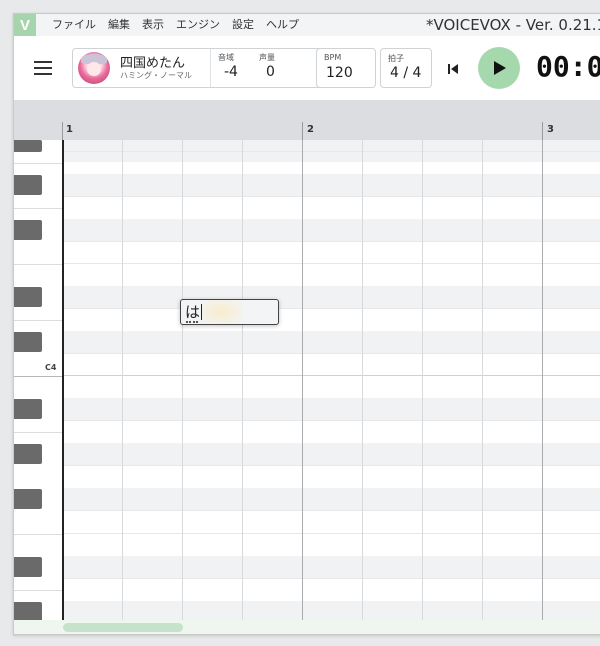  What do you see at coordinates (69, 129) in the screenshot?
I see `ruler-measure-1: 1` at bounding box center [69, 129].